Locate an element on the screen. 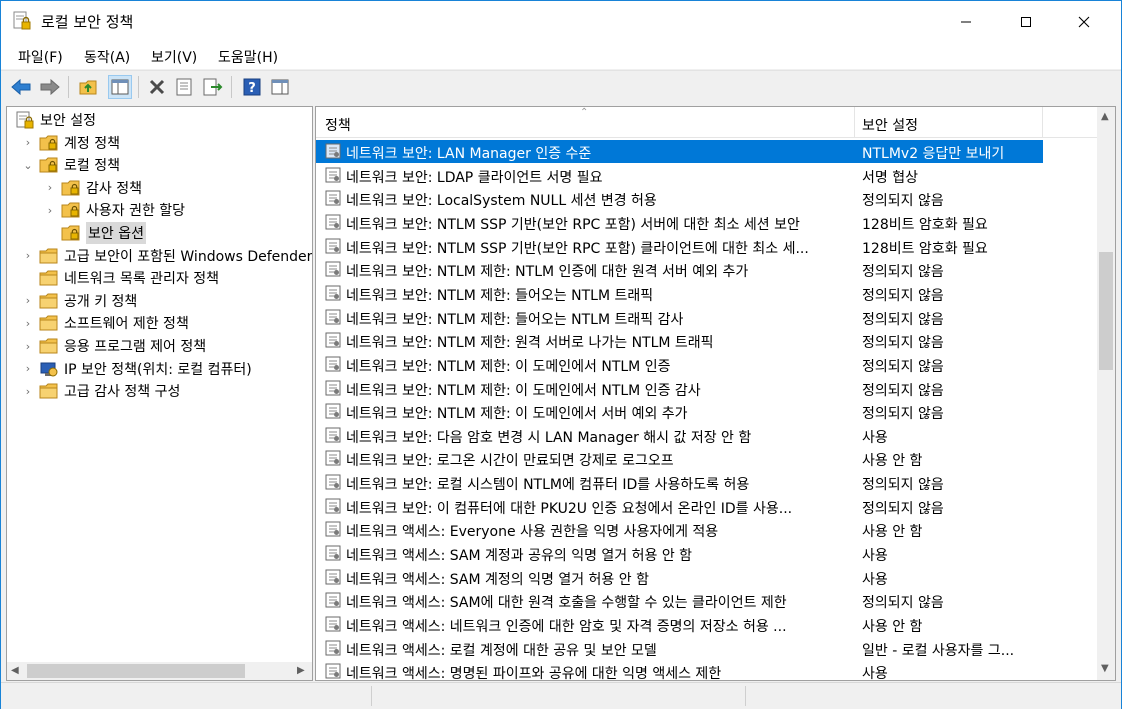 This screenshot has width=1122, height=709. tree-item: › 고급 감사 정책 구성 is located at coordinates (100, 391).